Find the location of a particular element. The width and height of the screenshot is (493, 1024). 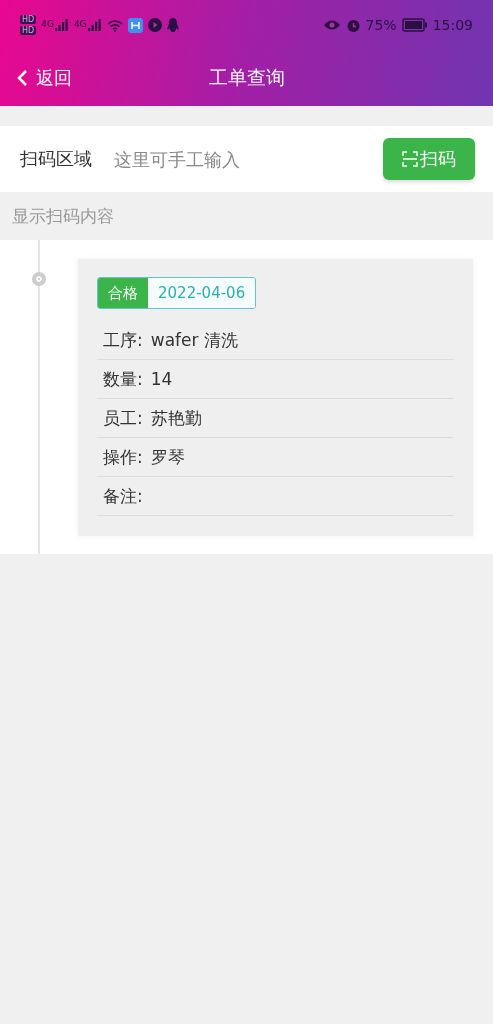

field-label: 扫码区域 is located at coordinates (56, 159).